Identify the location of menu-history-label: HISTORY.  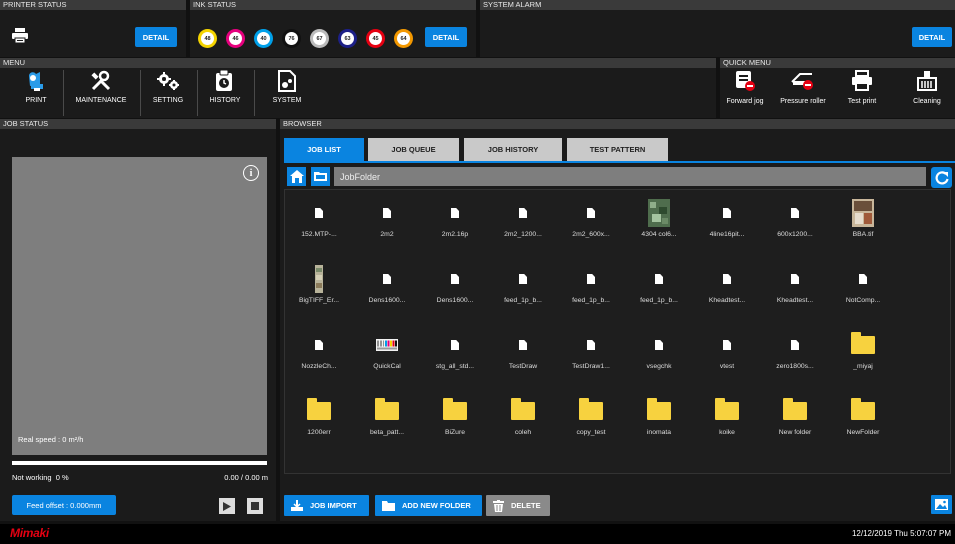
(225, 100).